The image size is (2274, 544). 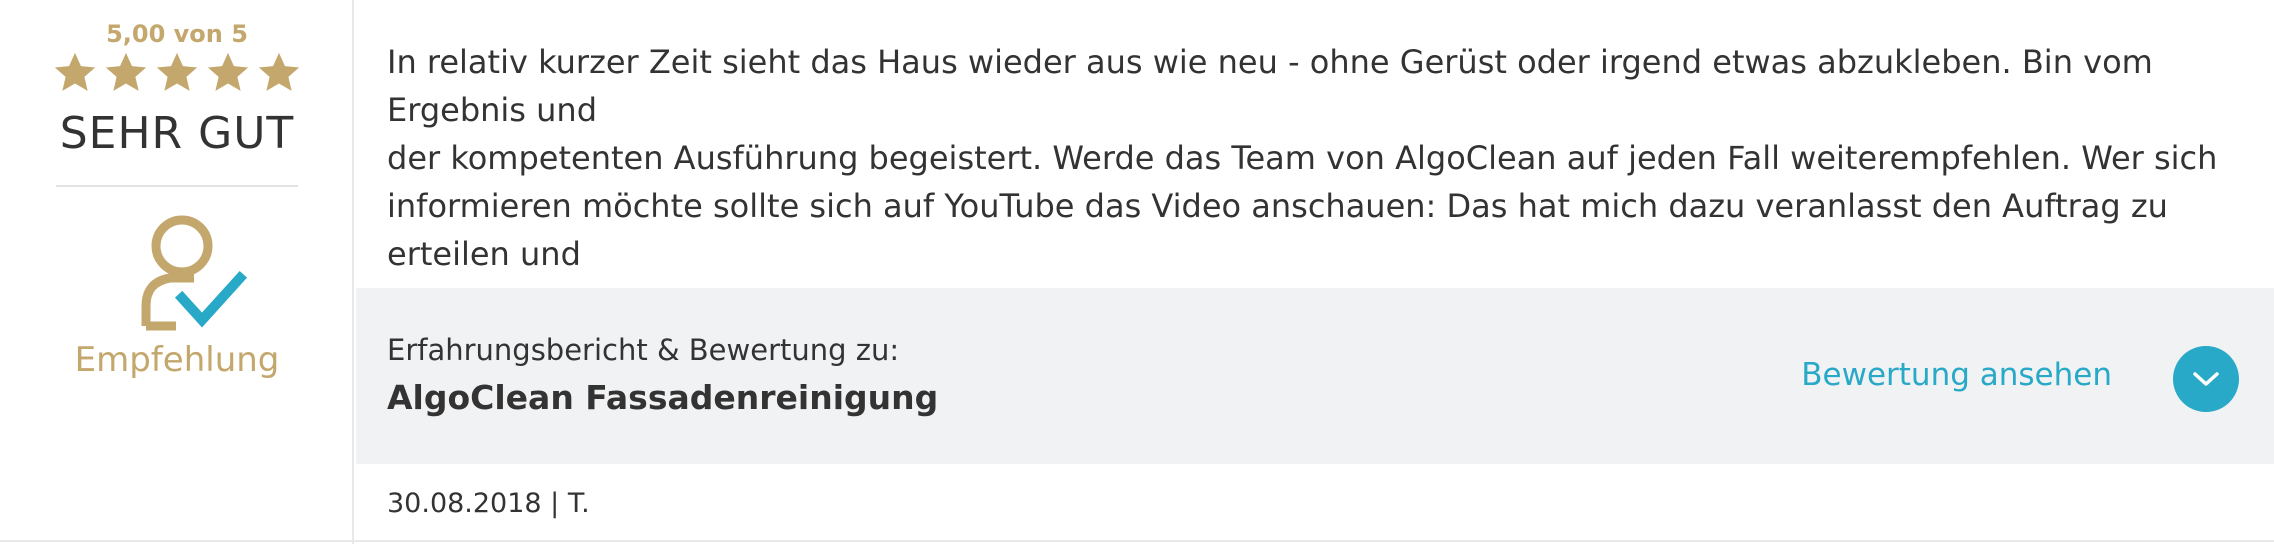 I want to click on rating-score: 5,00 von 5, so click(x=177, y=34).